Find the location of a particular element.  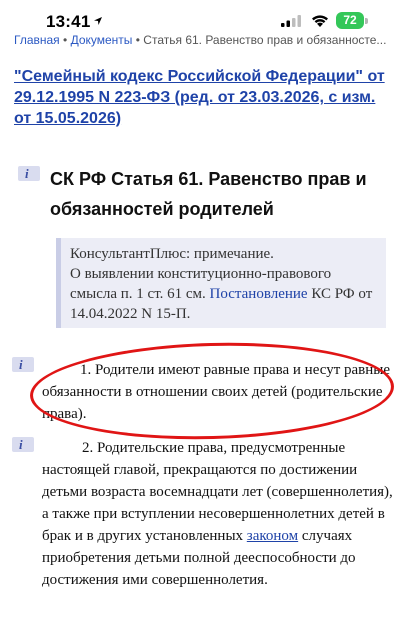

note-label: КонсультантПлюс: примечание. is located at coordinates (172, 254).